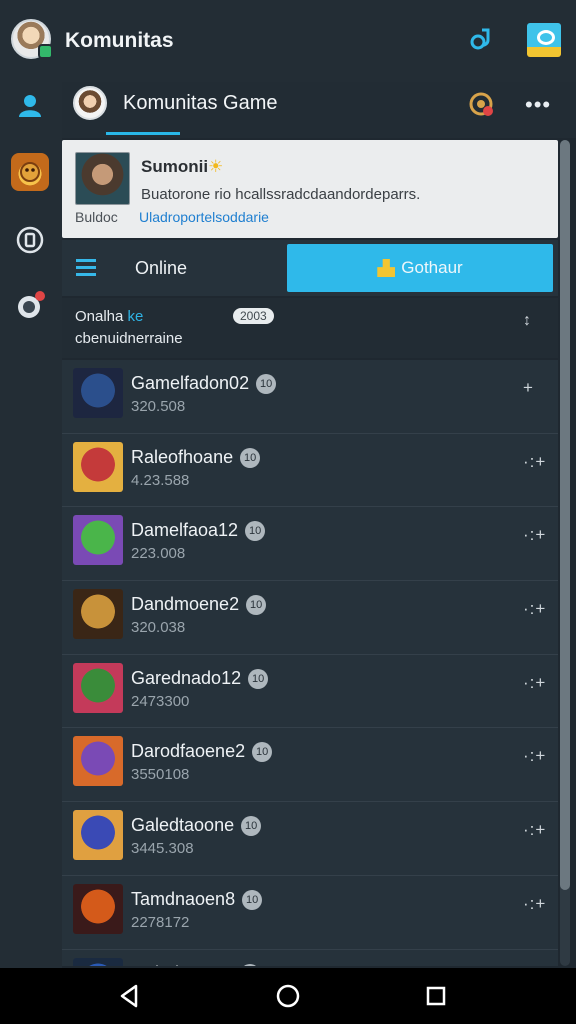  I want to click on game-rail-button, so click(30, 172).